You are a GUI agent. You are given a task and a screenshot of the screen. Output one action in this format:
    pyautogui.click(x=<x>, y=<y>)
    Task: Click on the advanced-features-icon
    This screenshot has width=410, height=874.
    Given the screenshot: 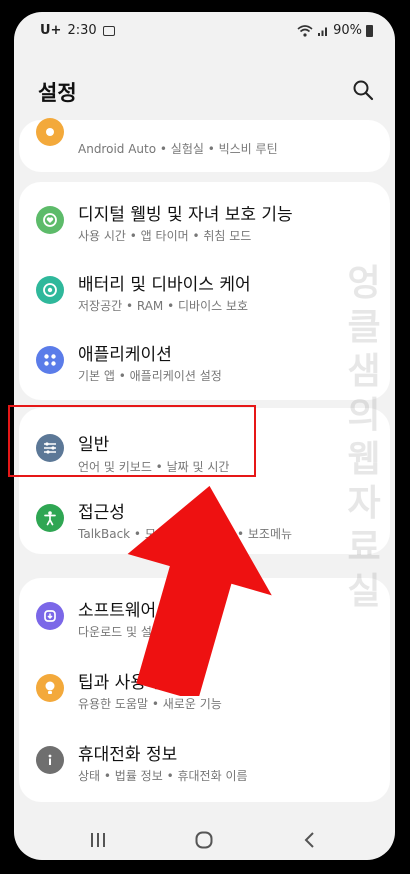 What is the action you would take?
    pyautogui.click(x=50, y=132)
    